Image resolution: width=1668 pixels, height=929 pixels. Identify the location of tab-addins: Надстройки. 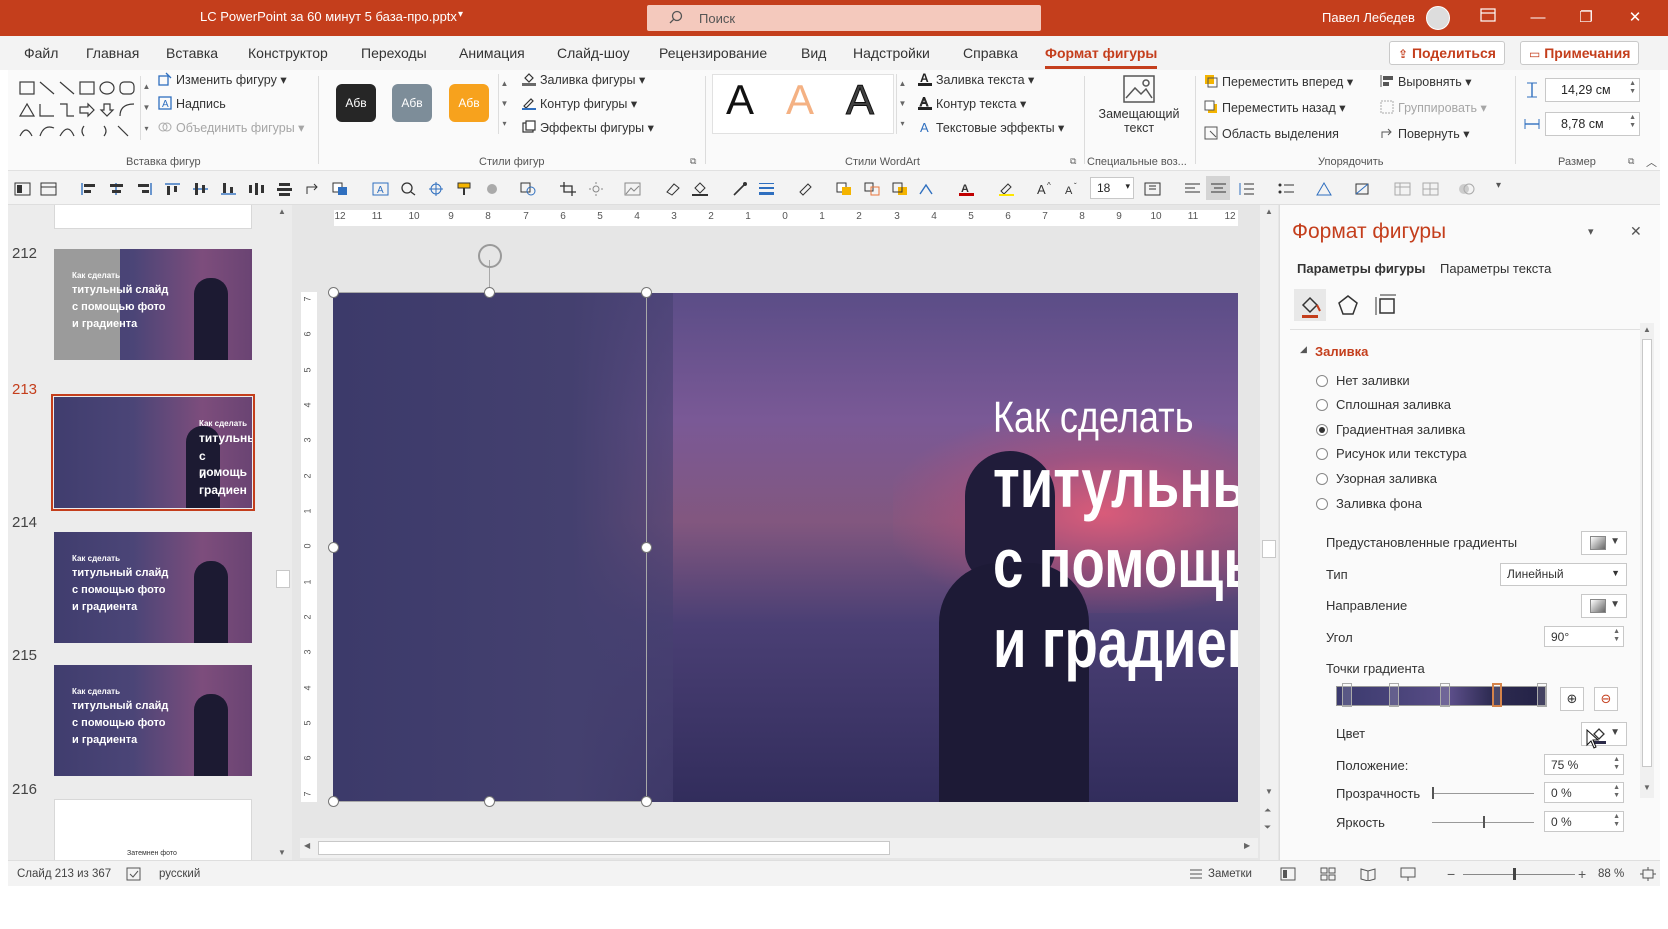
(891, 53).